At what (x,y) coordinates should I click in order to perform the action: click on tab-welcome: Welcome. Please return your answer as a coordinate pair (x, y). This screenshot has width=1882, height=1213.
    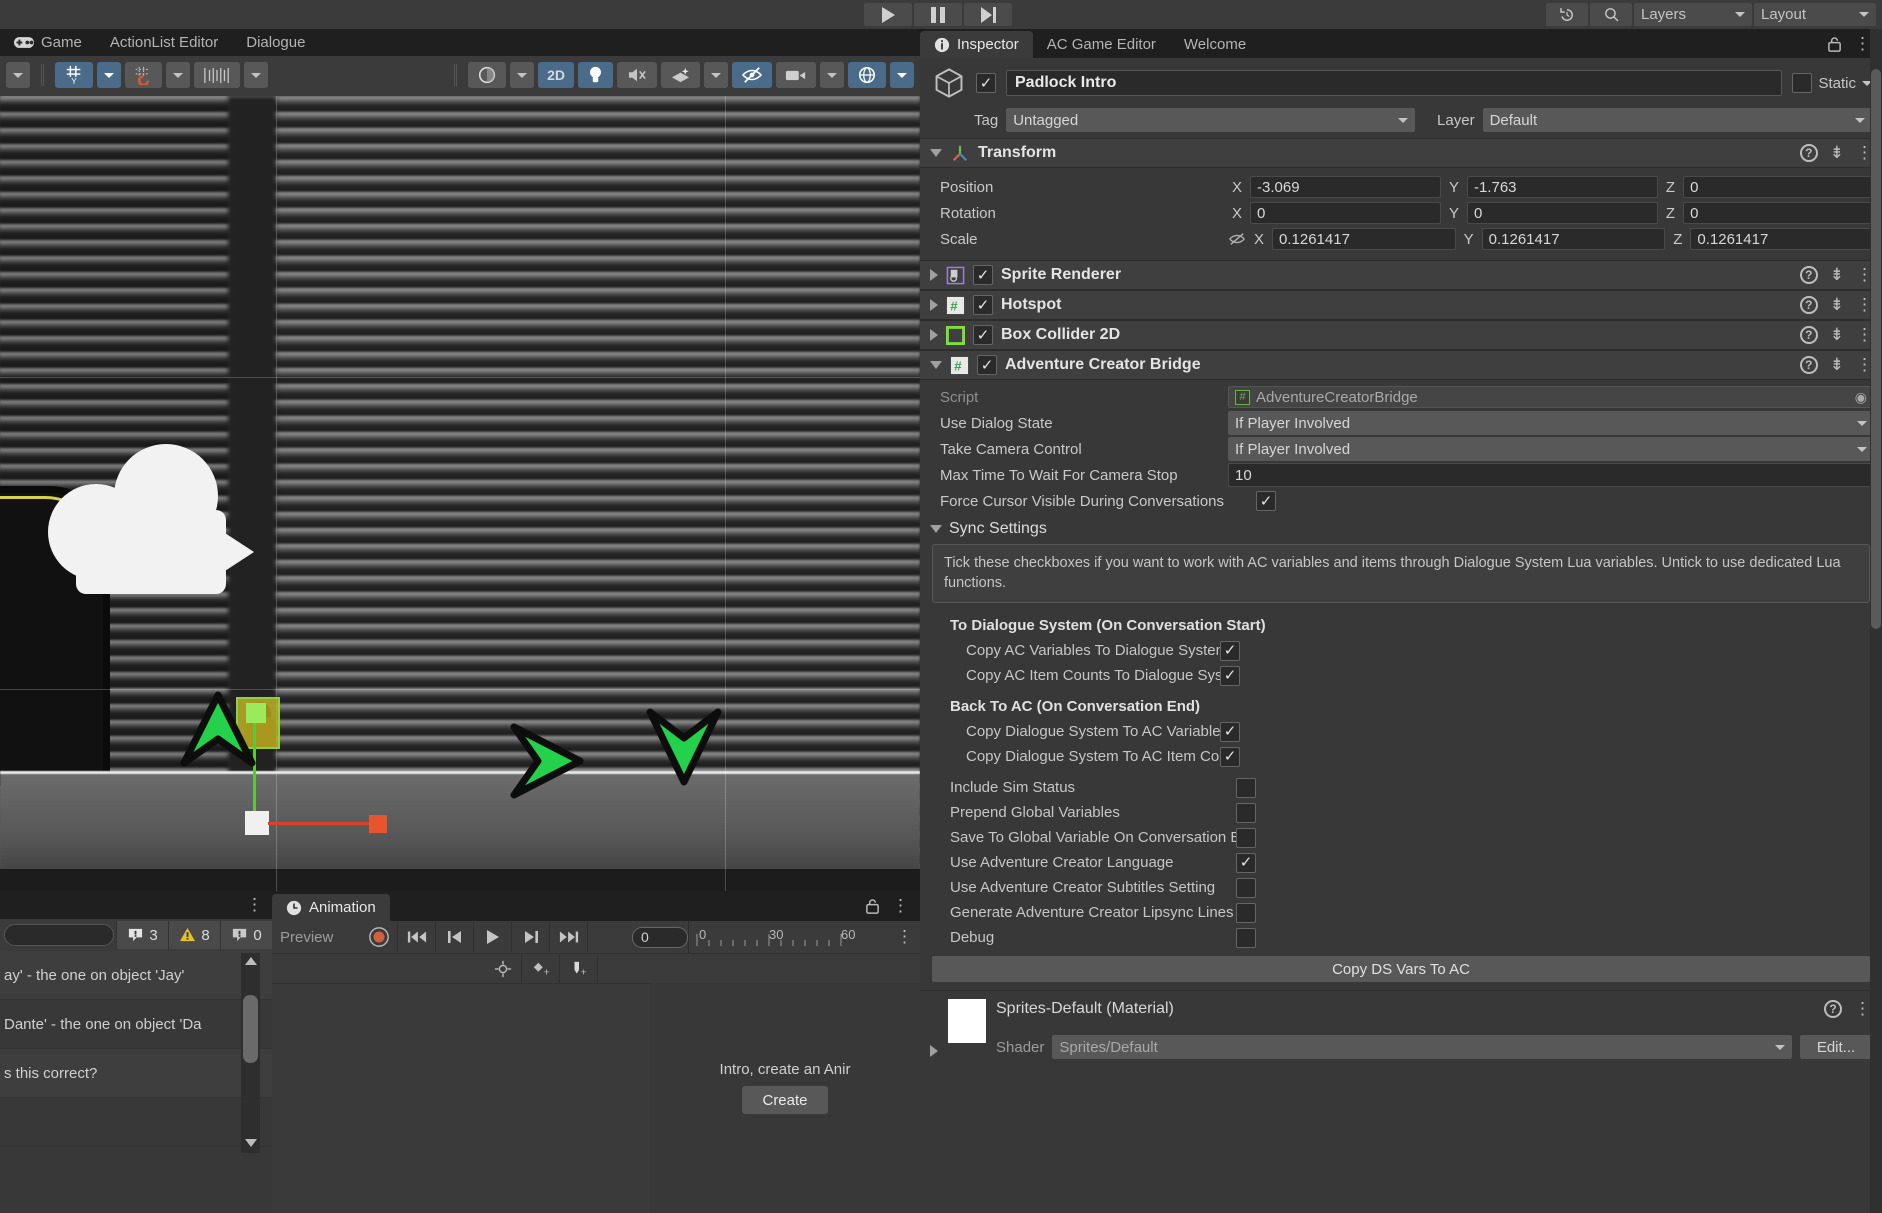
    Looking at the image, I should click on (1215, 44).